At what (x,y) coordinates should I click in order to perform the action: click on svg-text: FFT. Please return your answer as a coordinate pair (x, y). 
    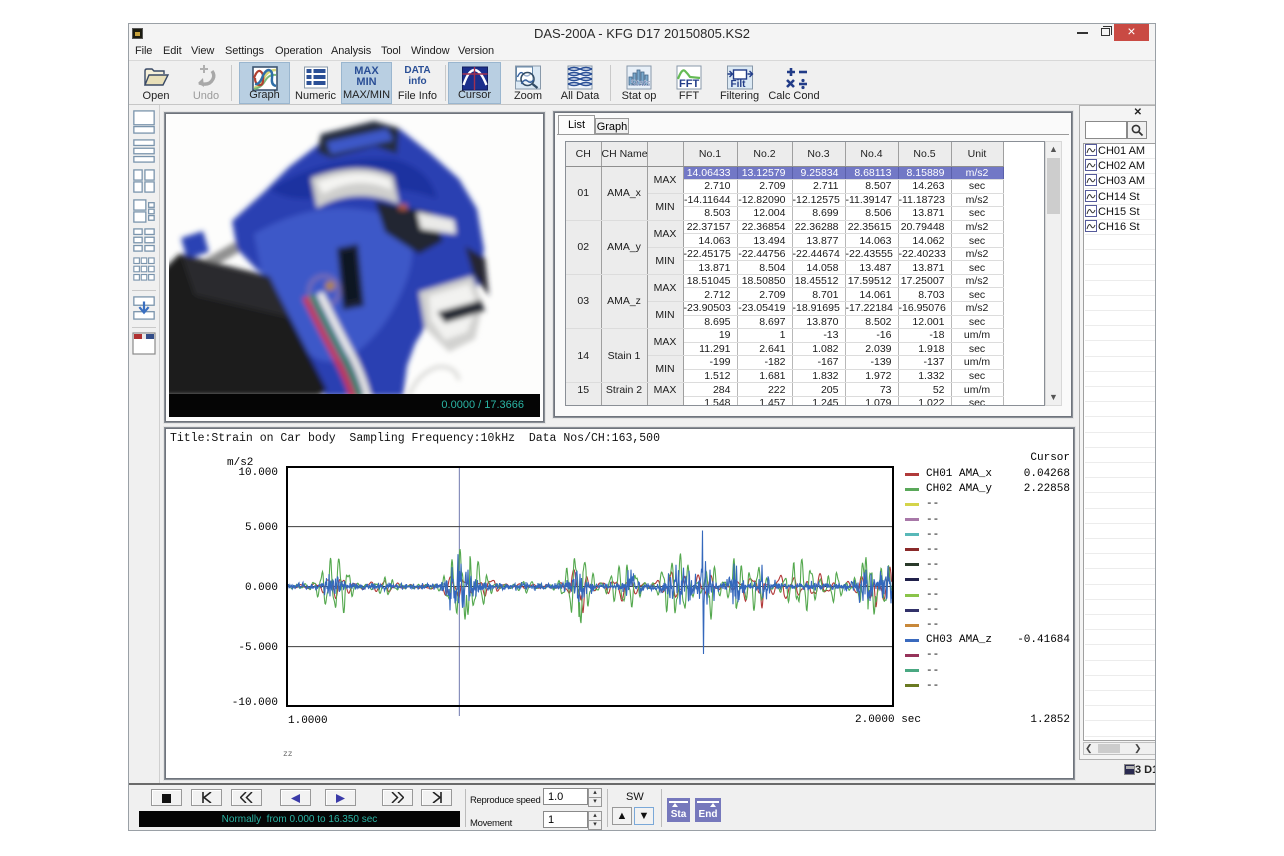
    Looking at the image, I should click on (689, 84).